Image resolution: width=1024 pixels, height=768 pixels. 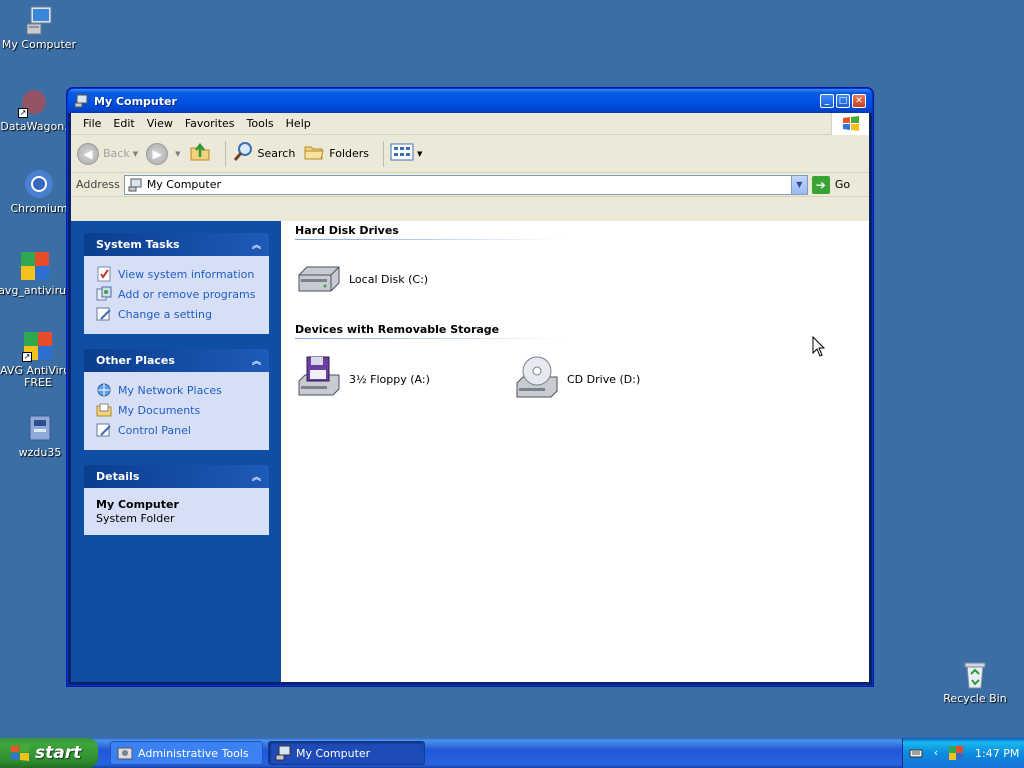 I want to click on desktop-icon-label: AVG AntiVirus FREE, so click(x=38, y=376).